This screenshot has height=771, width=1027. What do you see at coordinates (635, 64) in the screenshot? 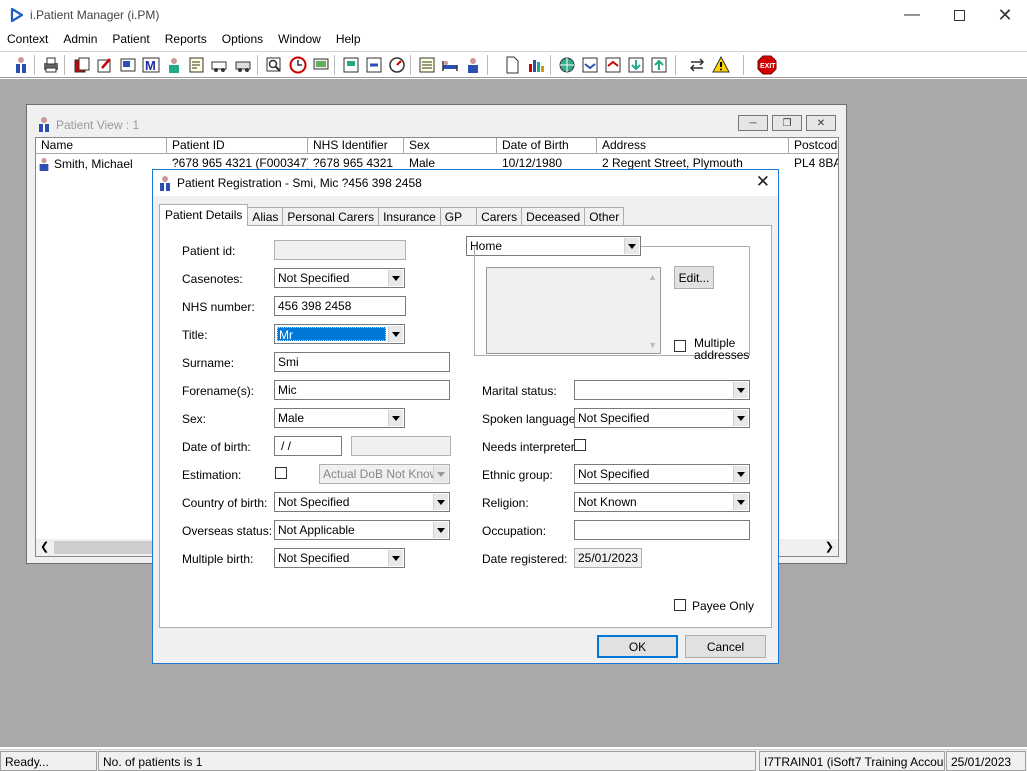
I see `download-icon` at bounding box center [635, 64].